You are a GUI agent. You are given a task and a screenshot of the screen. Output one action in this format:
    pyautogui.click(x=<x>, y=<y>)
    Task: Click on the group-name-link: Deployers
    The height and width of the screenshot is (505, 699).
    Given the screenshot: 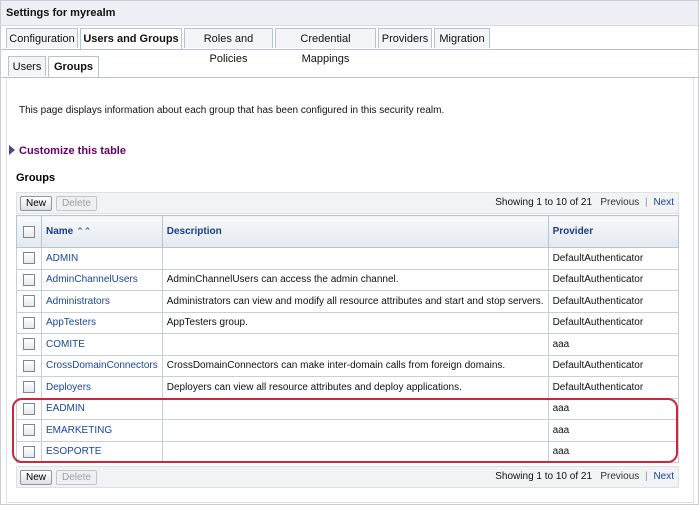 What is the action you would take?
    pyautogui.click(x=102, y=387)
    